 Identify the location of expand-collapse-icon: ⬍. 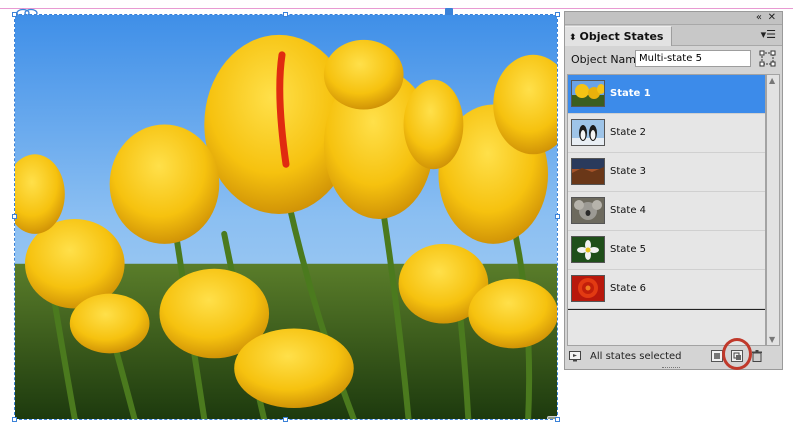
(573, 38).